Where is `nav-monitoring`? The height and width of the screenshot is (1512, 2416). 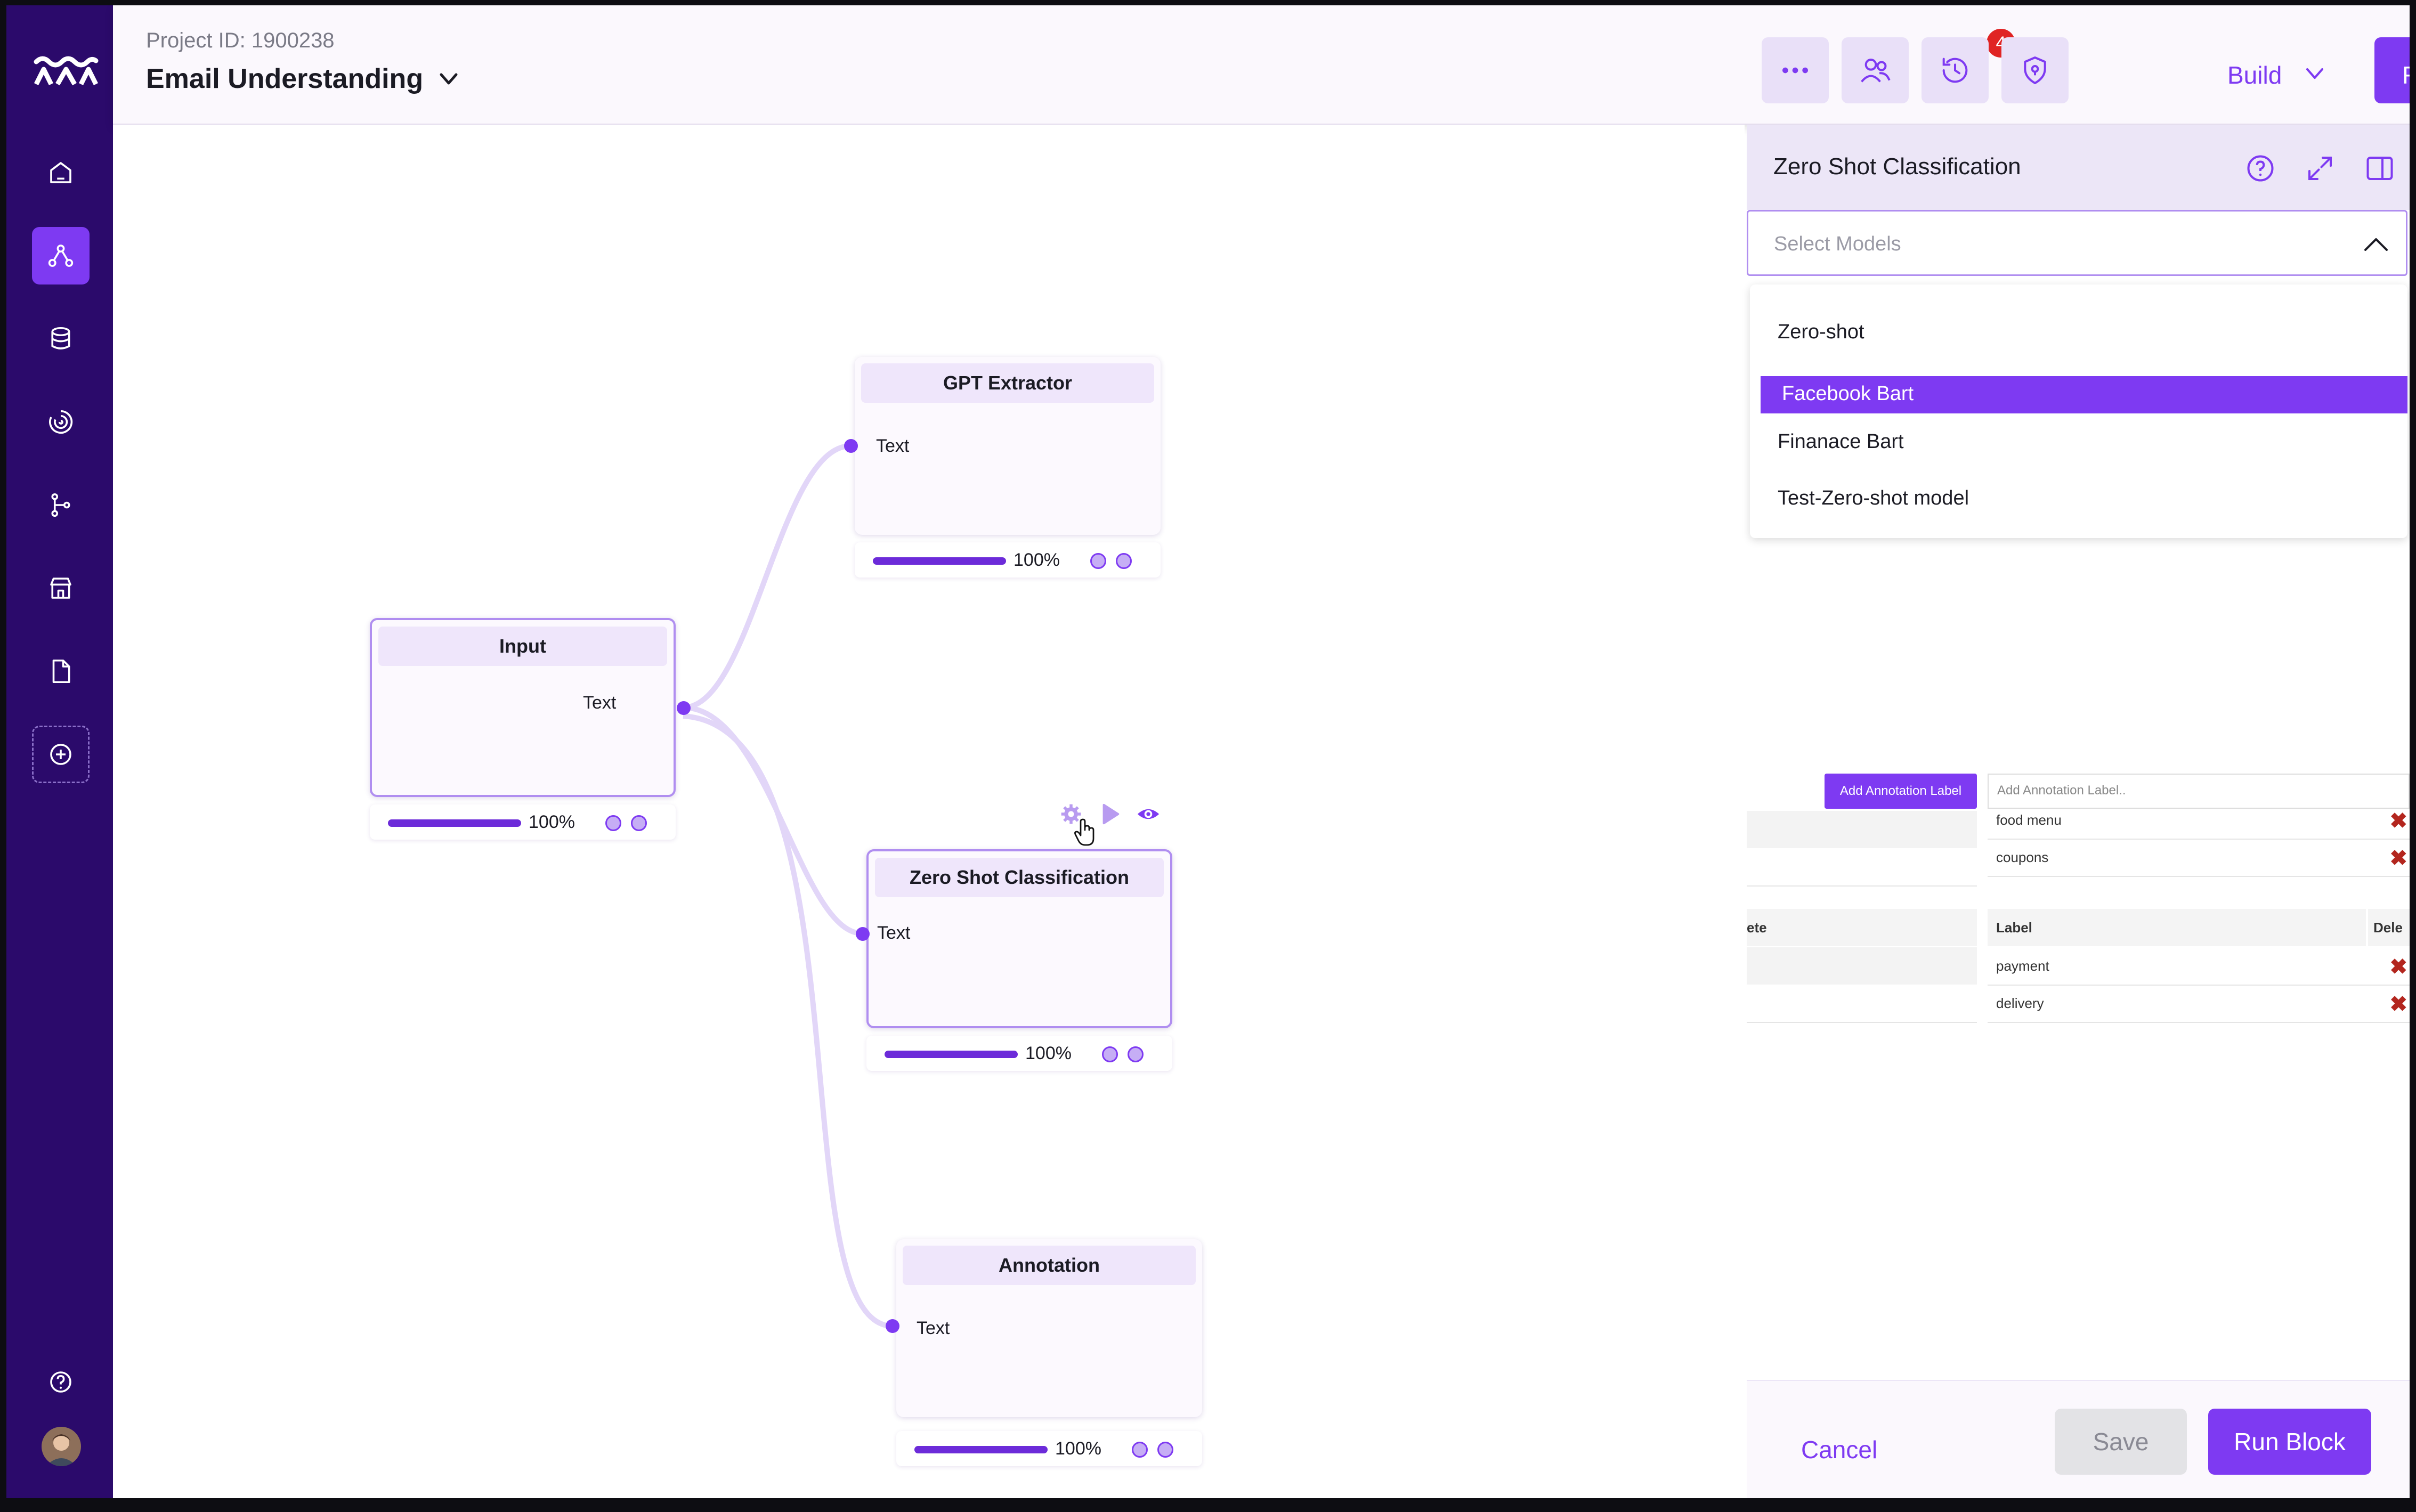 nav-monitoring is located at coordinates (61, 422).